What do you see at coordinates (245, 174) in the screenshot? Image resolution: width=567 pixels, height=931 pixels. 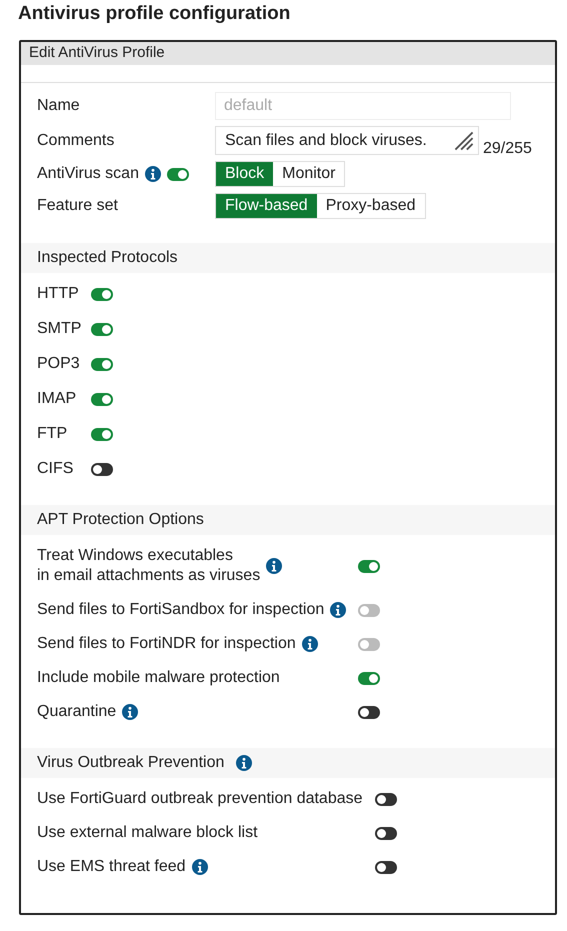 I see `segment-option: Block` at bounding box center [245, 174].